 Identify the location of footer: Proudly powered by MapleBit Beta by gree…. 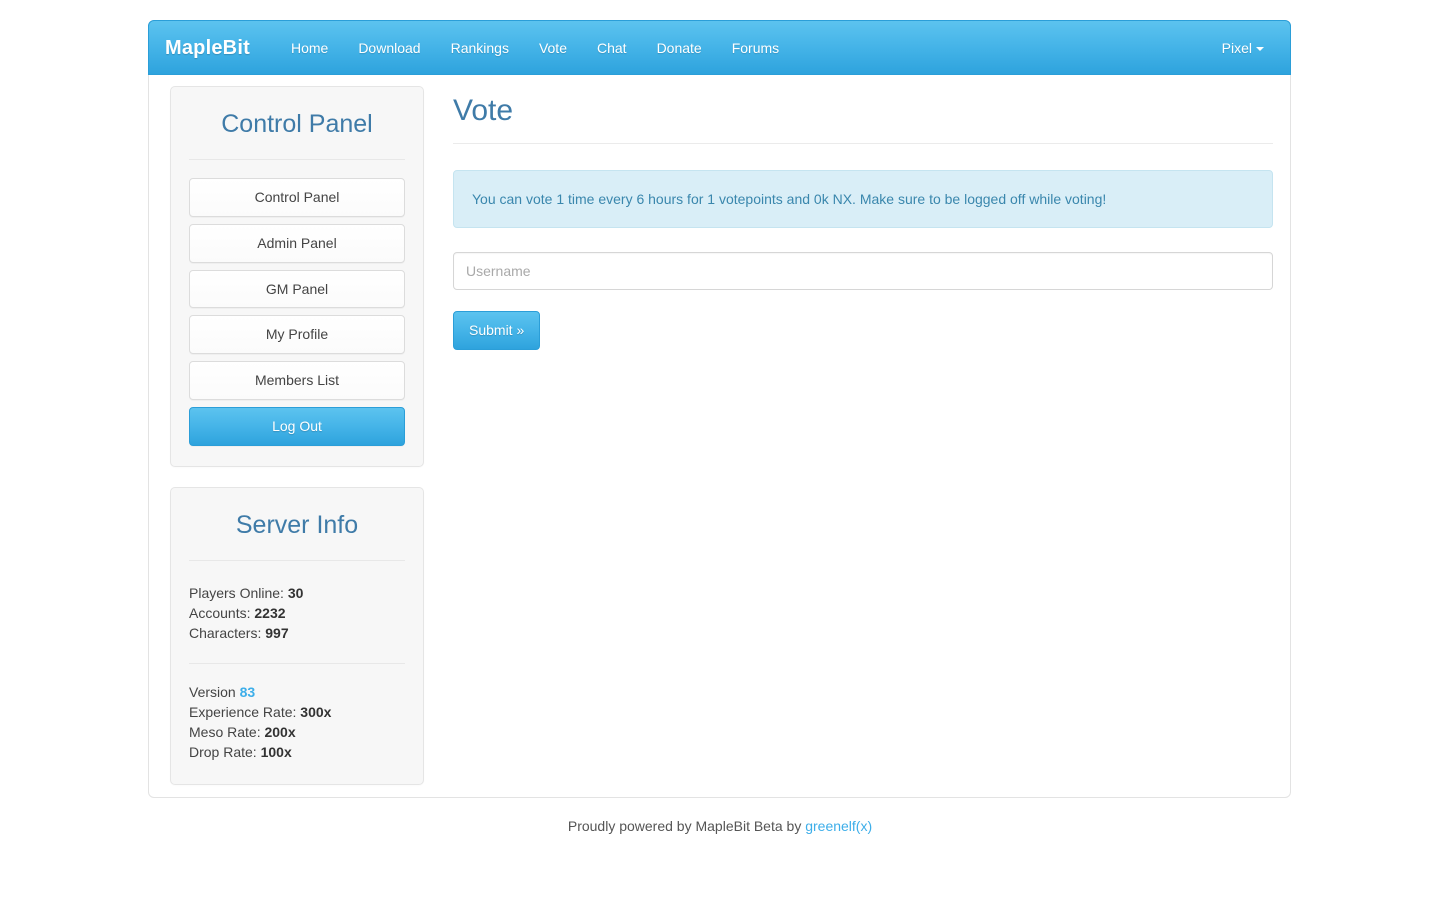
(720, 826).